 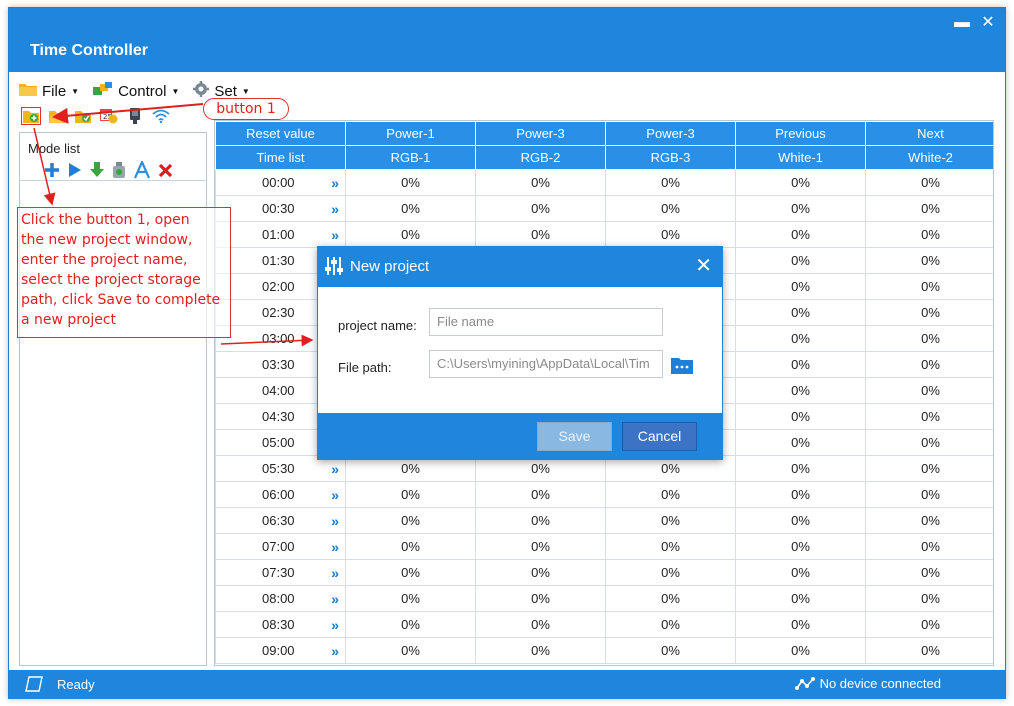 I want to click on new-project-button, so click(x=31, y=116).